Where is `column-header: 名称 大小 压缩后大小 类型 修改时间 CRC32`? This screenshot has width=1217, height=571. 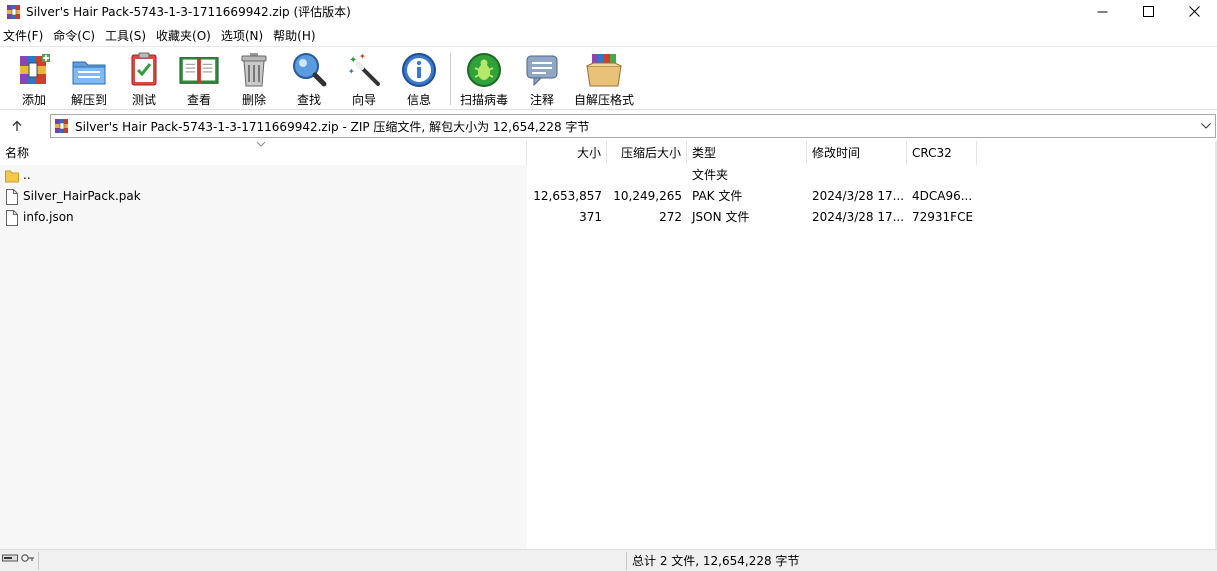 column-header: 名称 大小 压缩后大小 类型 修改时间 CRC32 is located at coordinates (608, 153).